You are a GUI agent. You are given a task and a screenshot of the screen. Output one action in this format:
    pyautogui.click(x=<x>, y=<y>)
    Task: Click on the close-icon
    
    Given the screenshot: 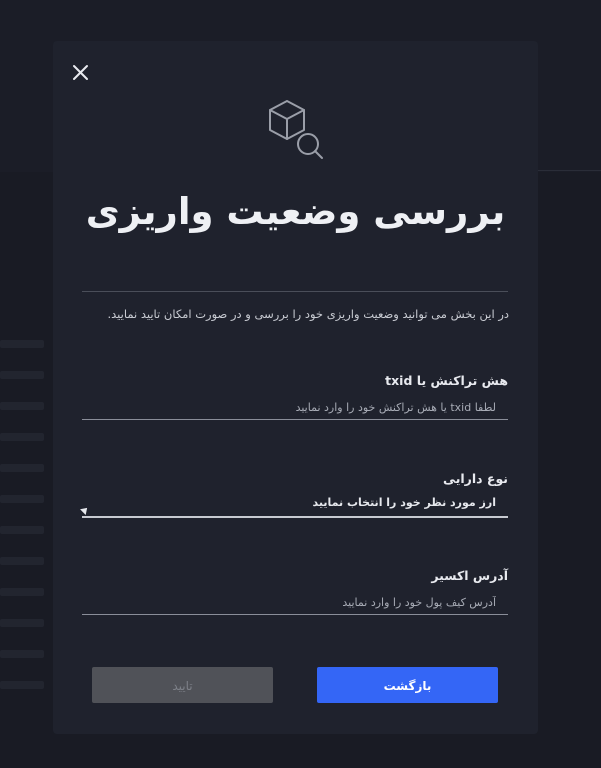 What is the action you would take?
    pyautogui.click(x=81, y=73)
    